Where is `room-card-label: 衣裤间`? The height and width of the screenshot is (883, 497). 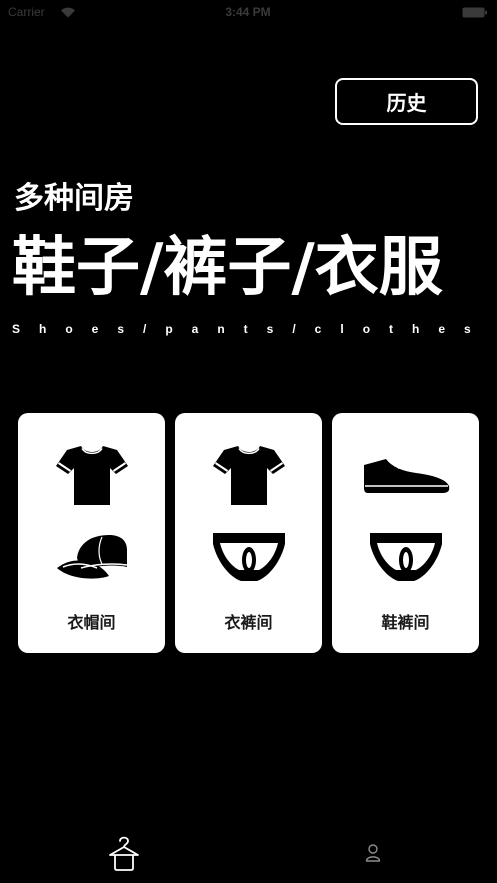
room-card-label: 衣裤间 is located at coordinates (248, 622).